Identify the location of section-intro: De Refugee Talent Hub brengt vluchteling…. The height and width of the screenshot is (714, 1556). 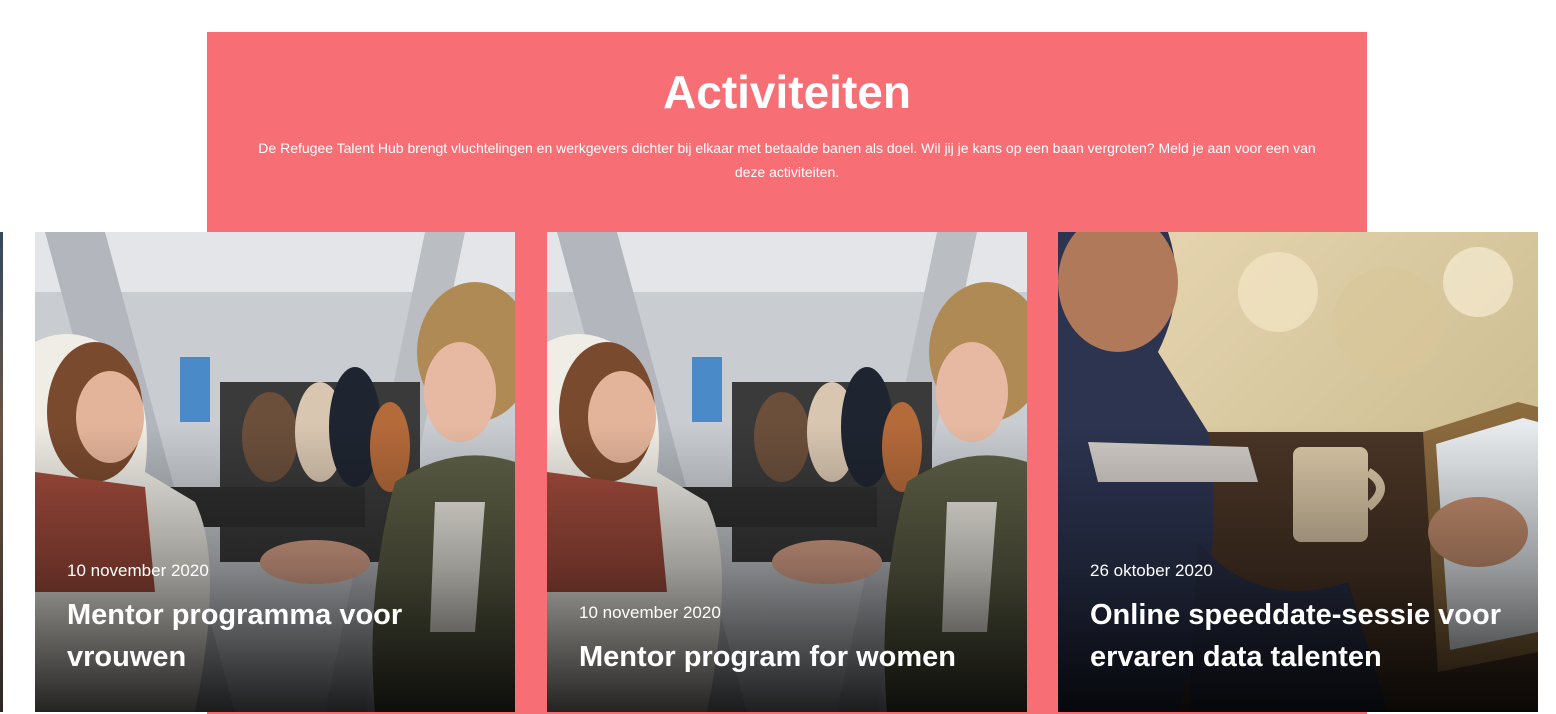
(787, 160).